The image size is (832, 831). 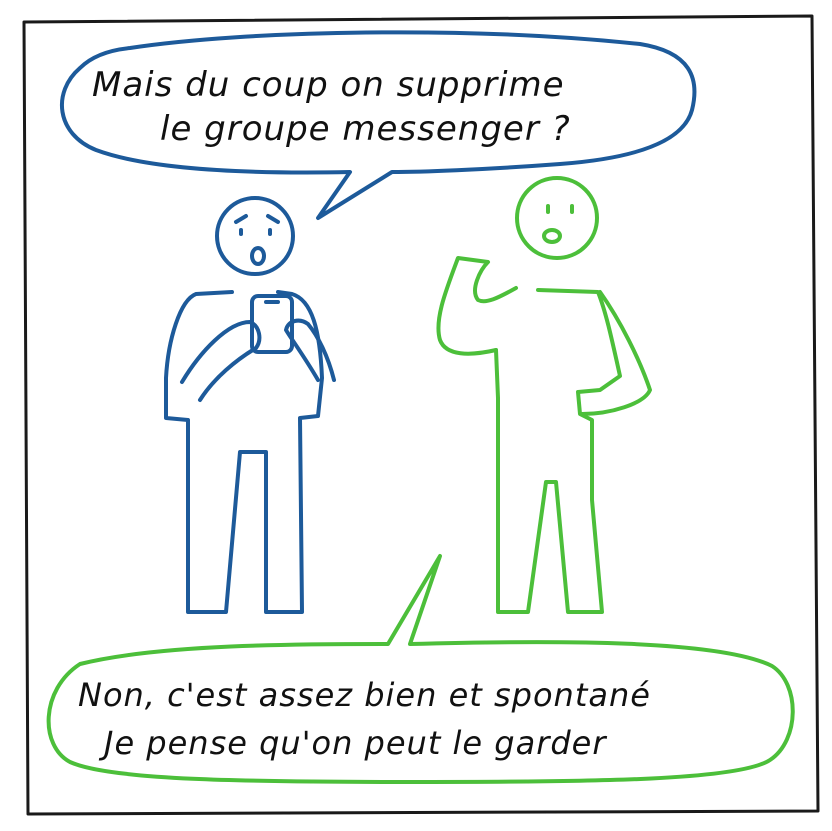 What do you see at coordinates (352, 743) in the screenshot?
I see `speech-bubble-bottom-line2: Je pense qu'on peut le garder` at bounding box center [352, 743].